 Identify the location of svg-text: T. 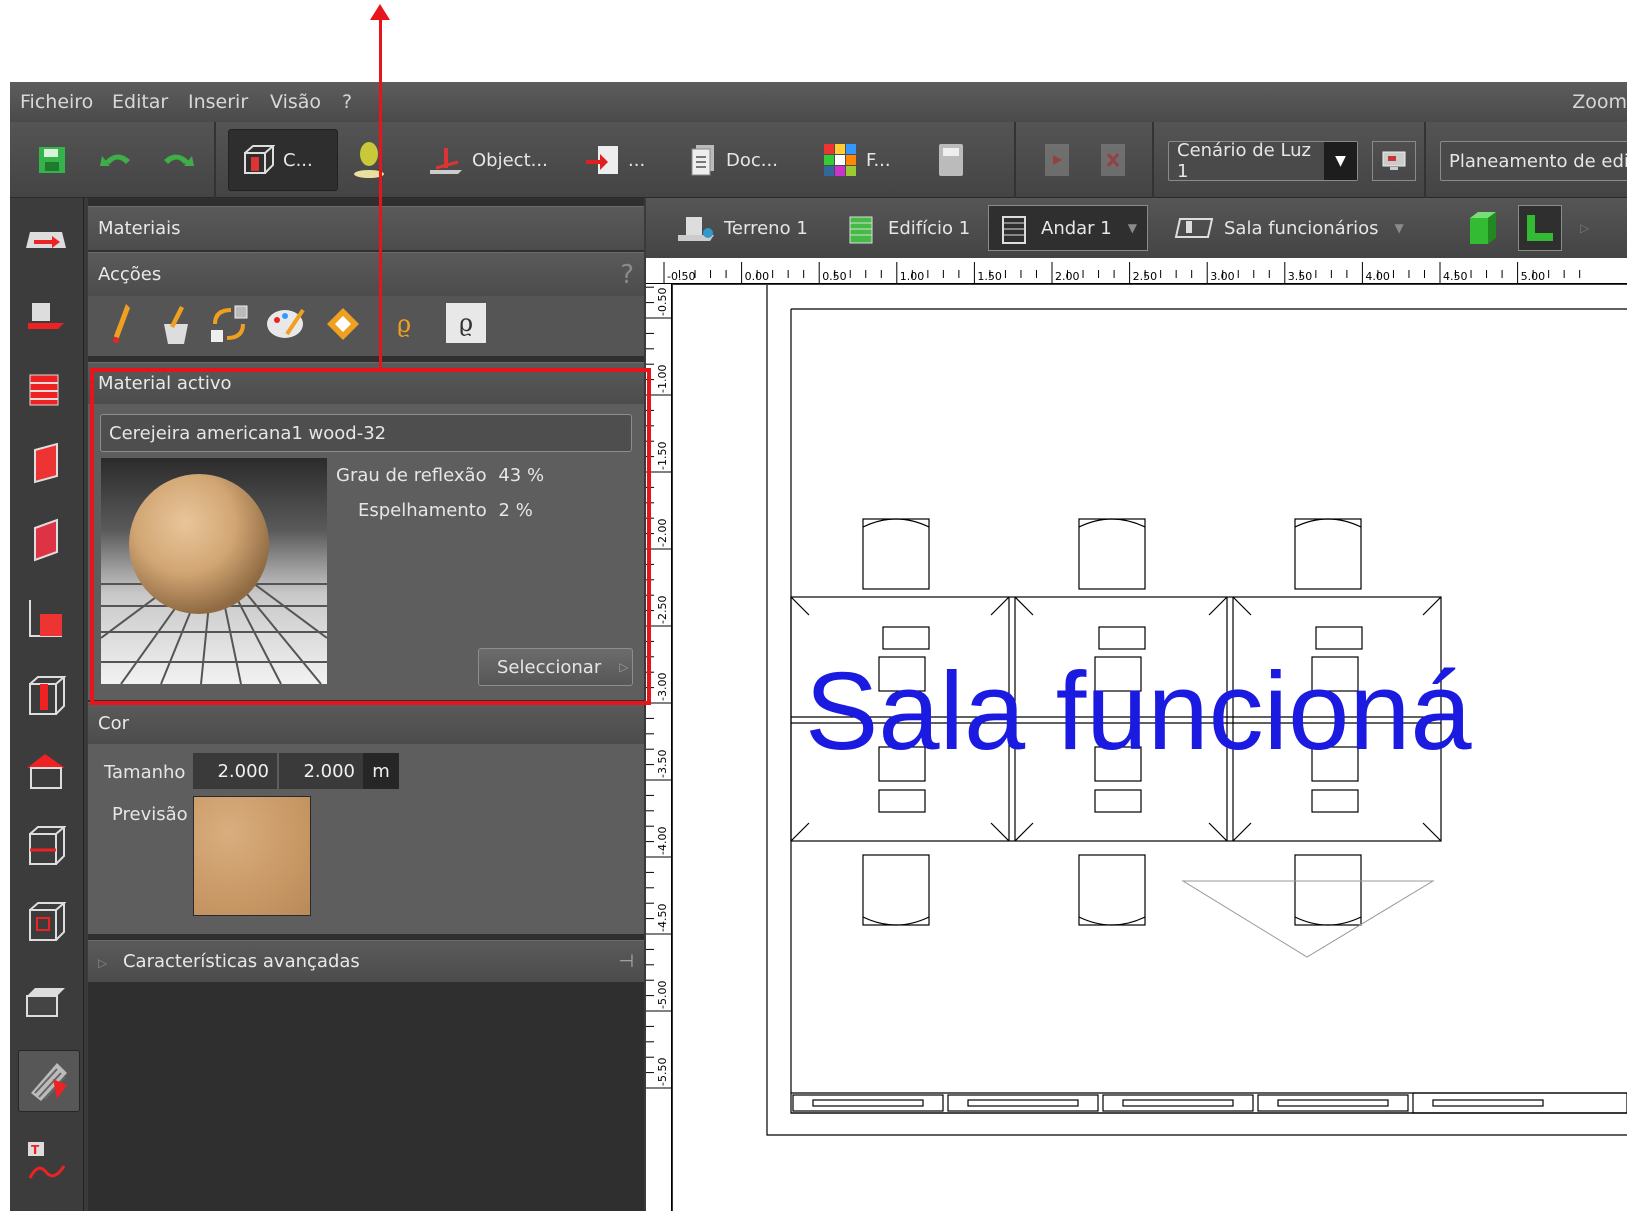
(35, 1150).